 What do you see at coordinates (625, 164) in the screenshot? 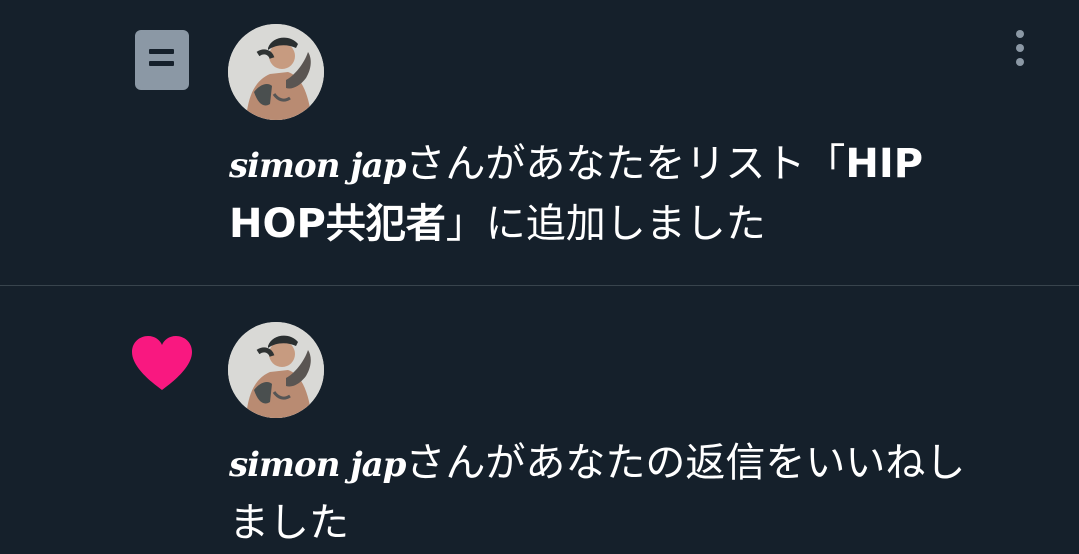
I see `message-text: さんがあなたをリスト「` at bounding box center [625, 164].